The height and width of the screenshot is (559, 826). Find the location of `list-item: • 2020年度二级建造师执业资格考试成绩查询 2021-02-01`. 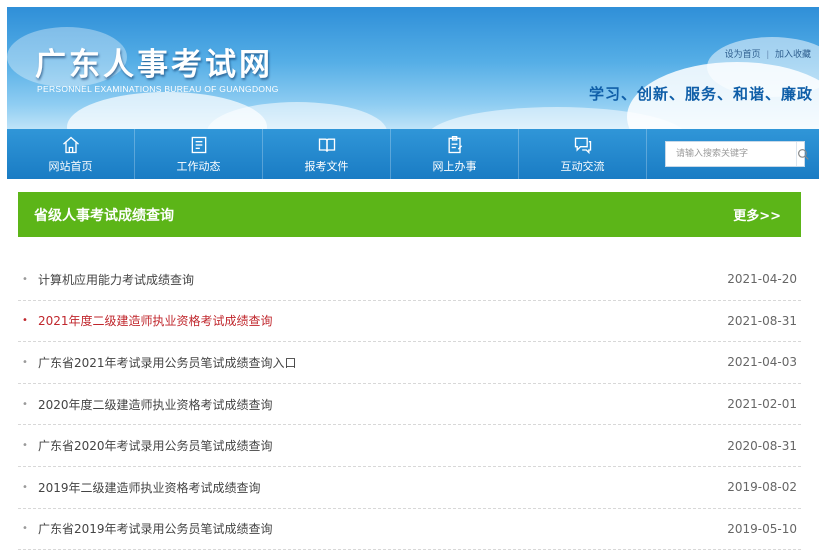

list-item: • 2020年度二级建造师执业资格考试成绩查询 2021-02-01 is located at coordinates (409, 405).